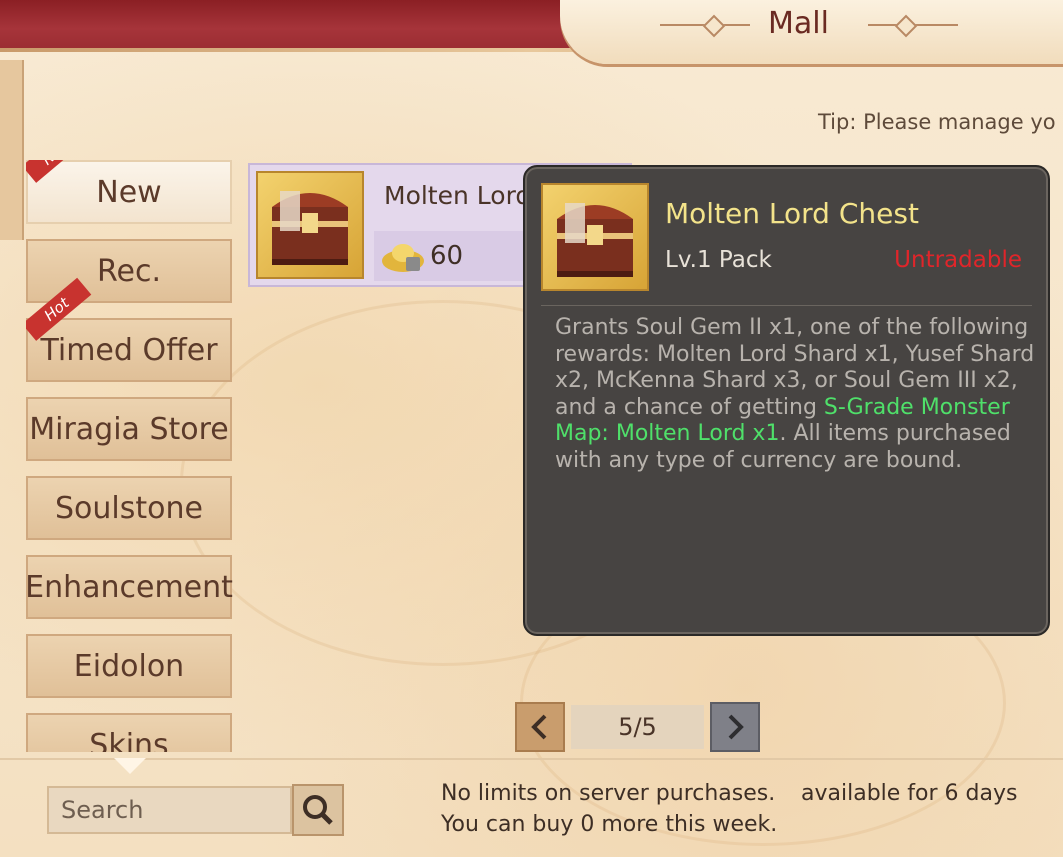 This screenshot has height=857, width=1063. I want to click on tab-soulstone: Soulstone, so click(129, 508).